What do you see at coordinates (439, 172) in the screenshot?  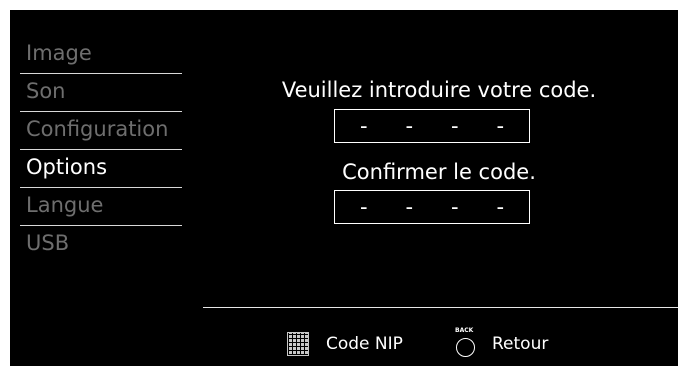 I see `confirm-code-prompt: Confirmer le code.` at bounding box center [439, 172].